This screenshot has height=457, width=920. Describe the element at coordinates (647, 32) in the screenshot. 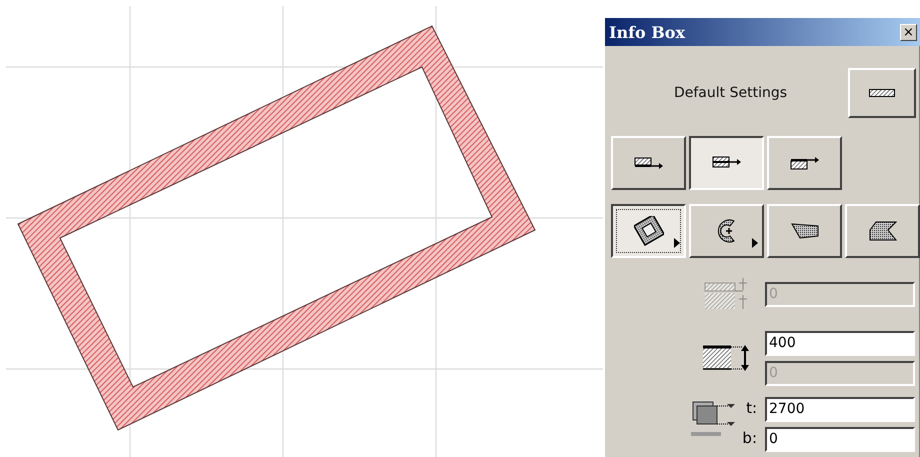

I see `window-title: Info Box` at that location.